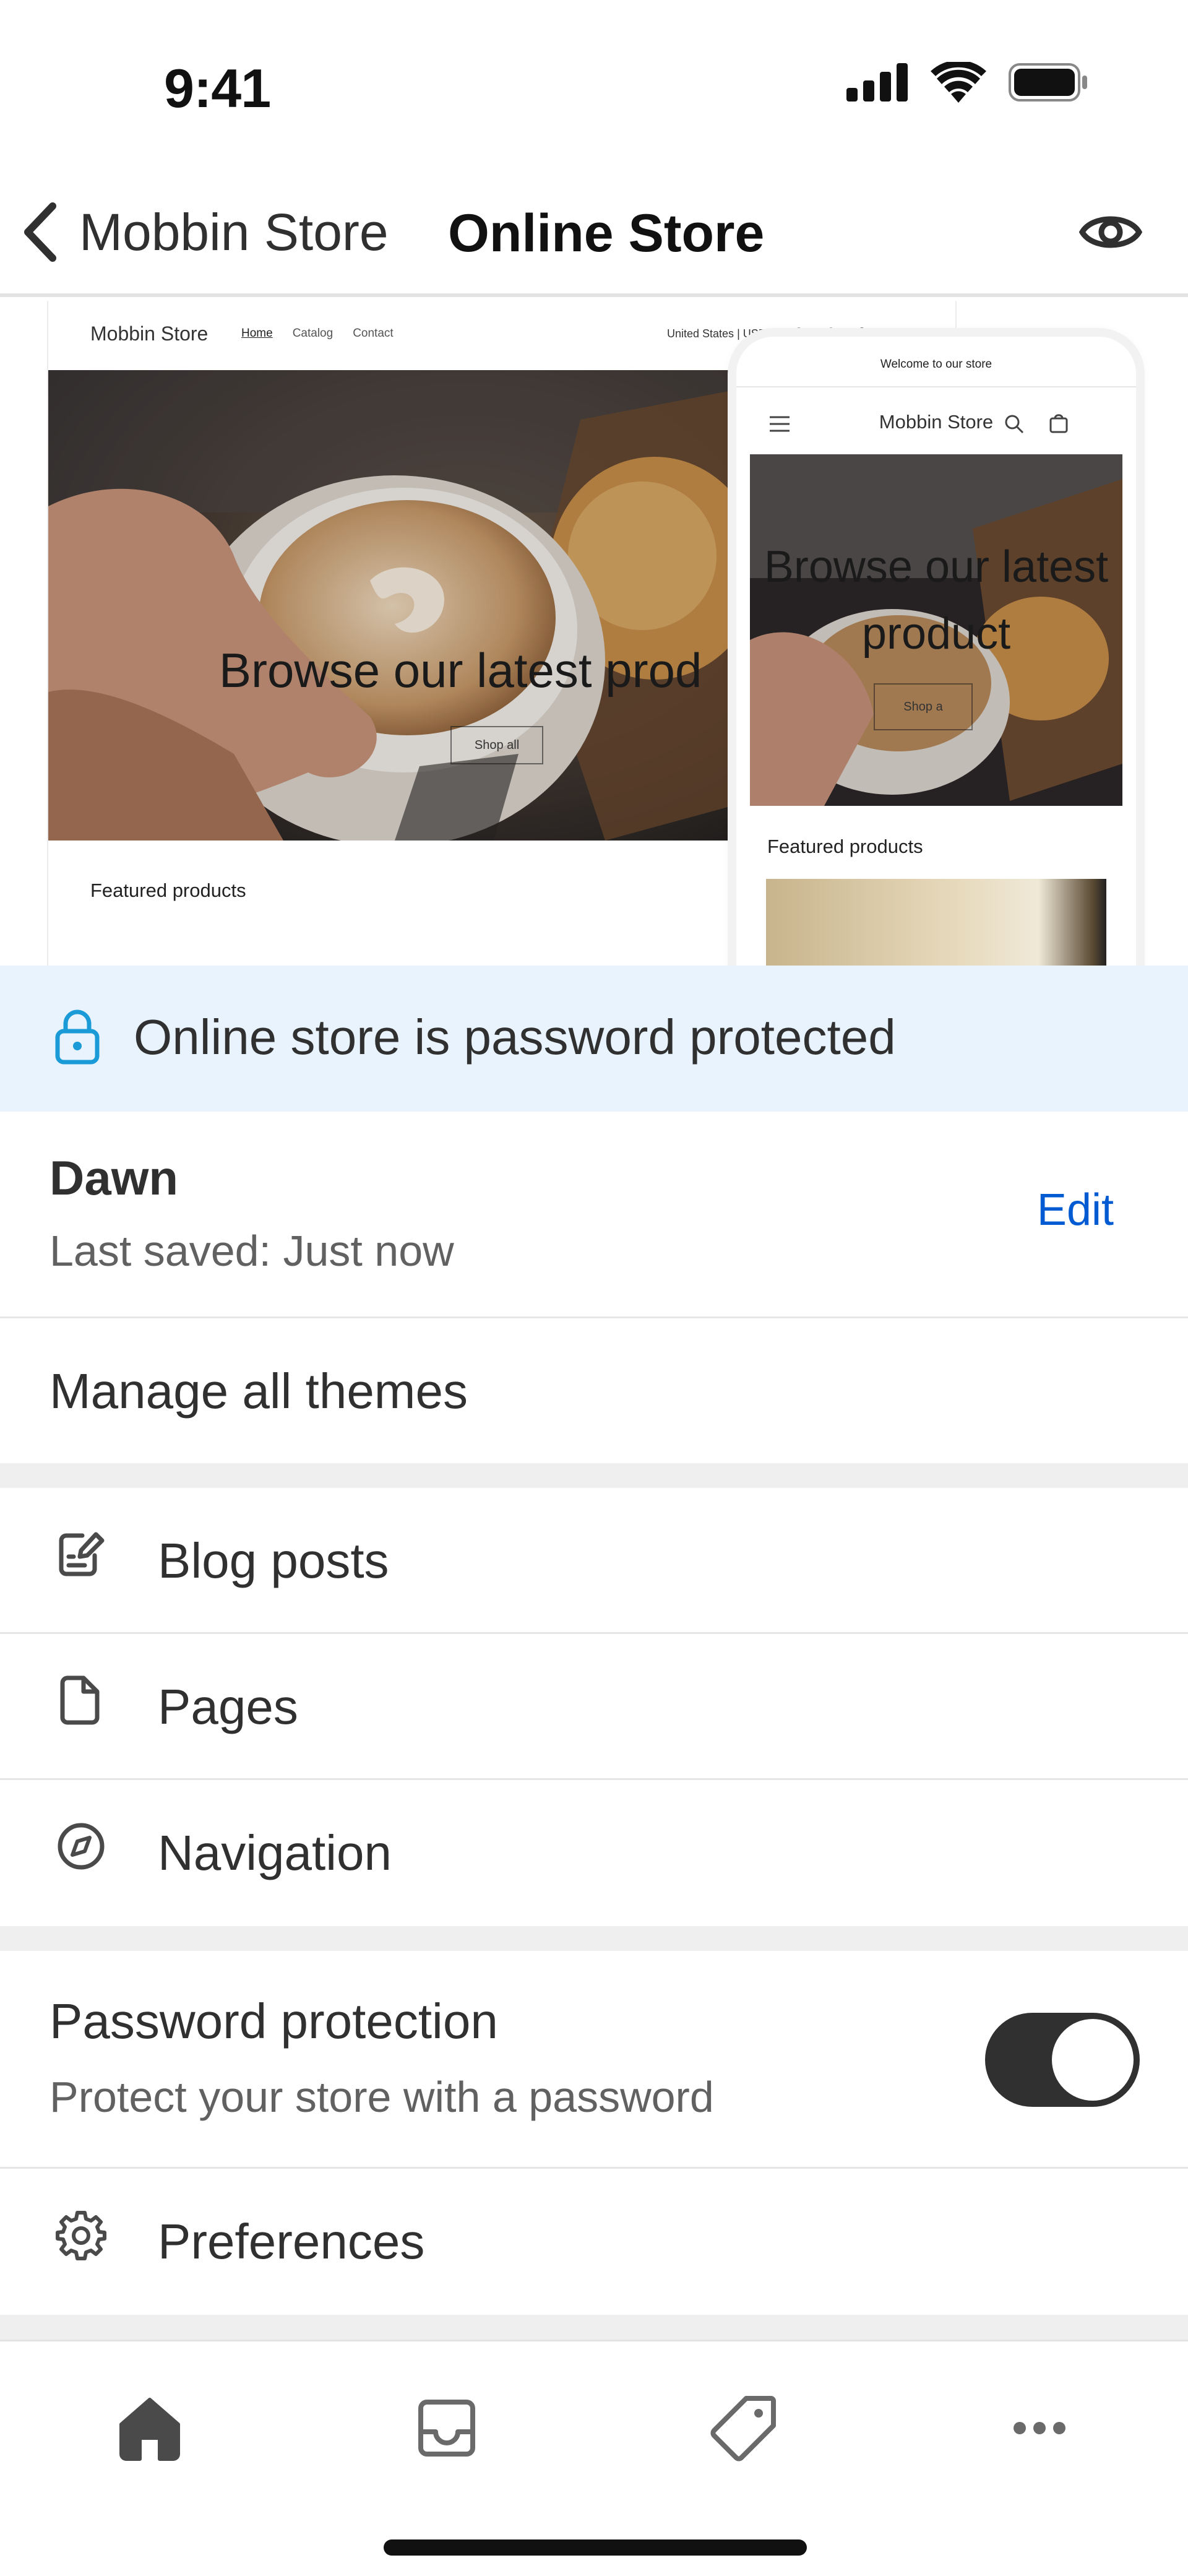 Image resolution: width=1188 pixels, height=2576 pixels. I want to click on home-indicator, so click(595, 2547).